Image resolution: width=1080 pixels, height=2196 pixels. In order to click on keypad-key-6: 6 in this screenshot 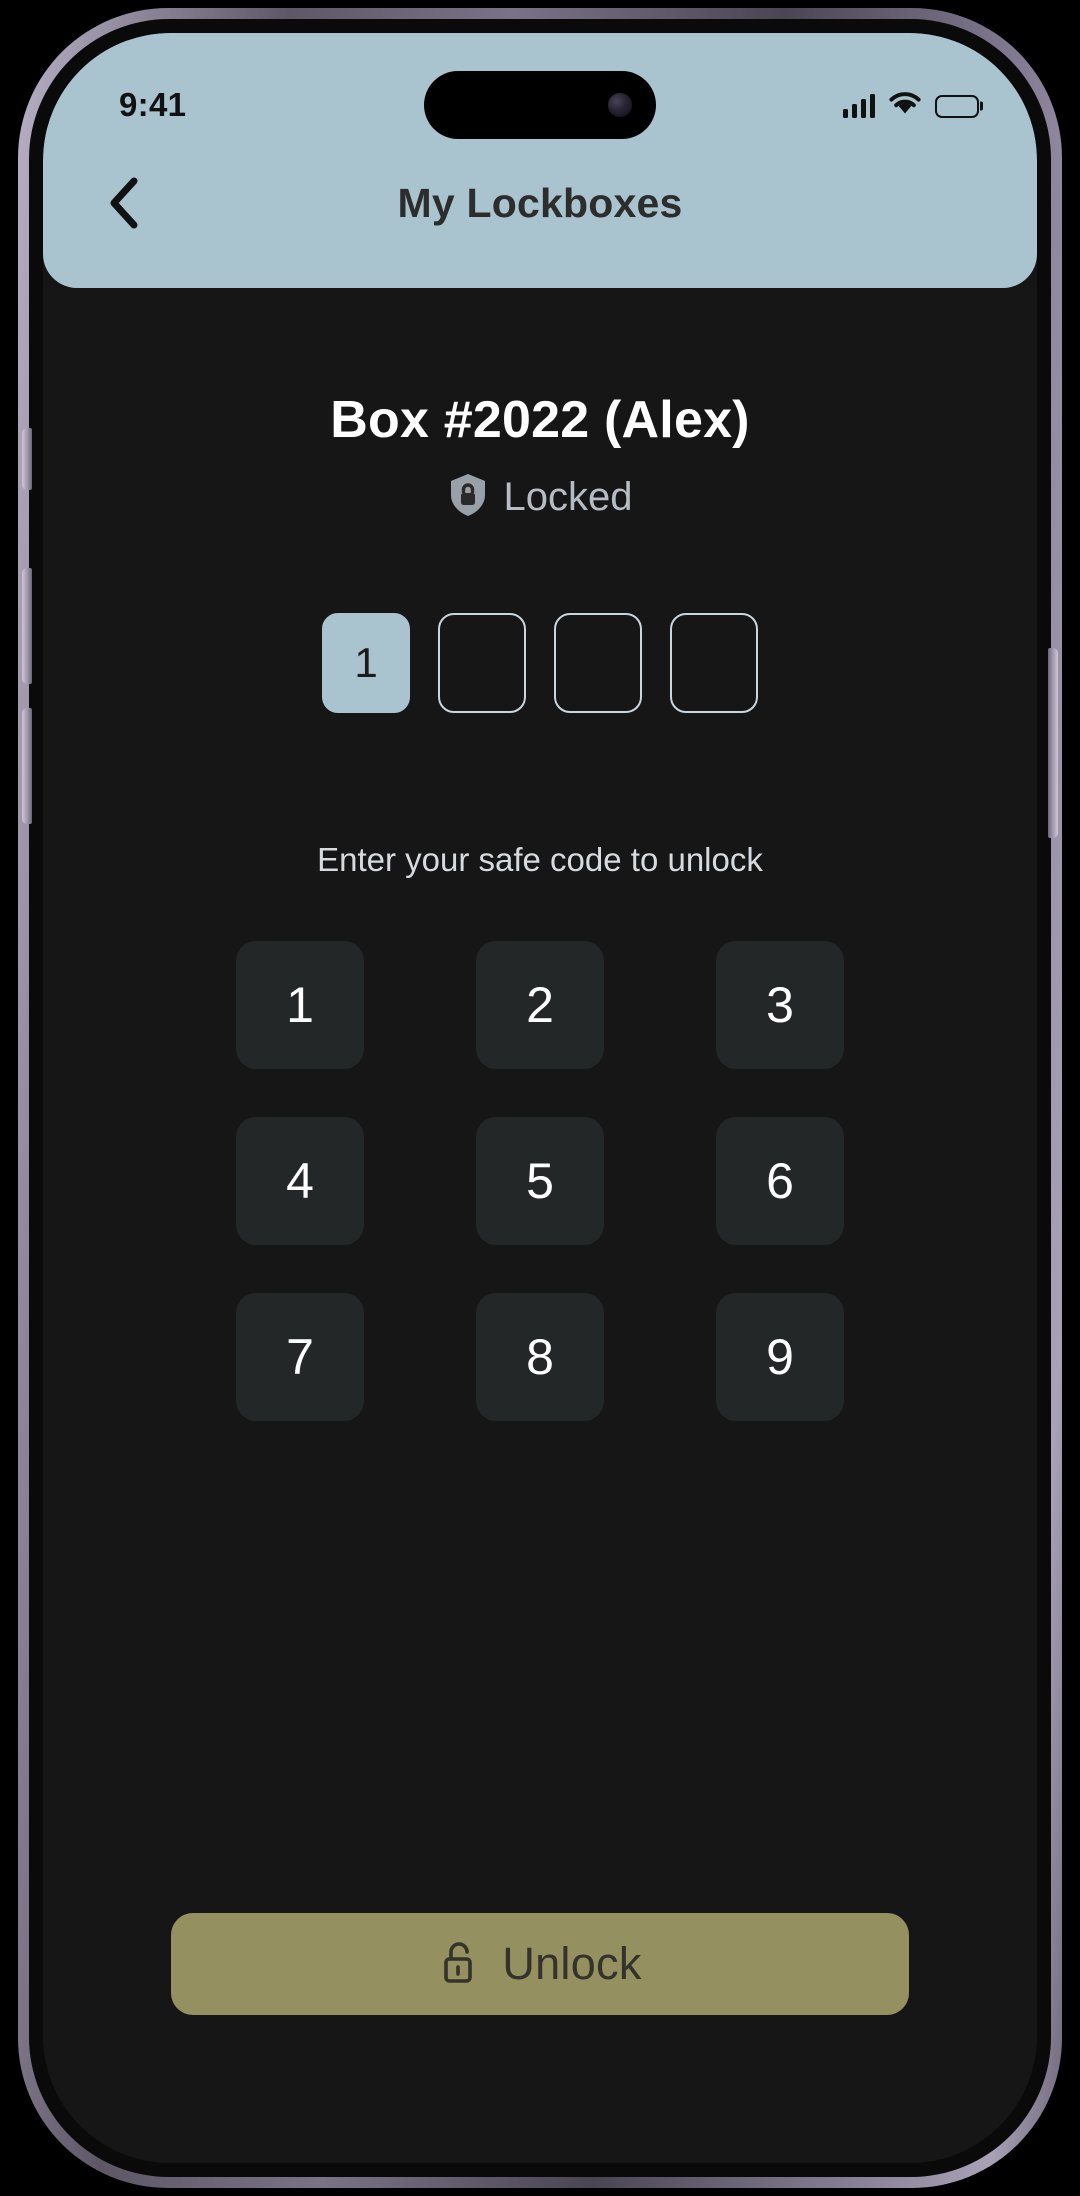, I will do `click(780, 1181)`.